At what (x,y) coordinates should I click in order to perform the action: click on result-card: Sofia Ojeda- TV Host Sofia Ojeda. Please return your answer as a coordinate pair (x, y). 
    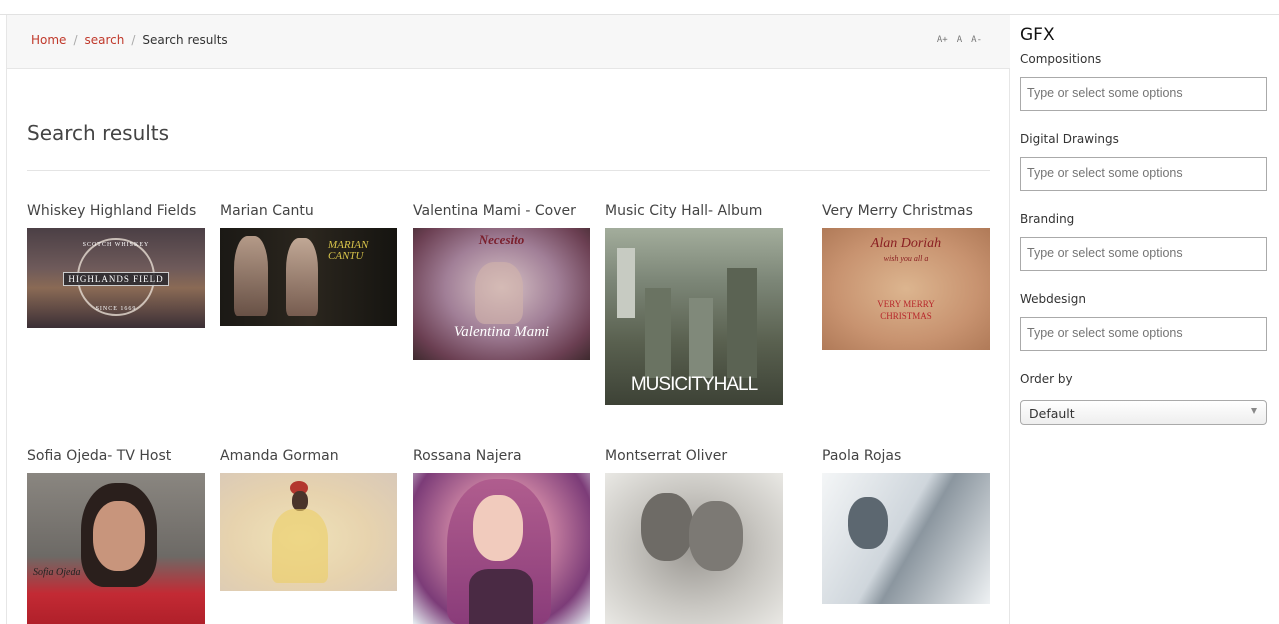
    Looking at the image, I should click on (116, 536).